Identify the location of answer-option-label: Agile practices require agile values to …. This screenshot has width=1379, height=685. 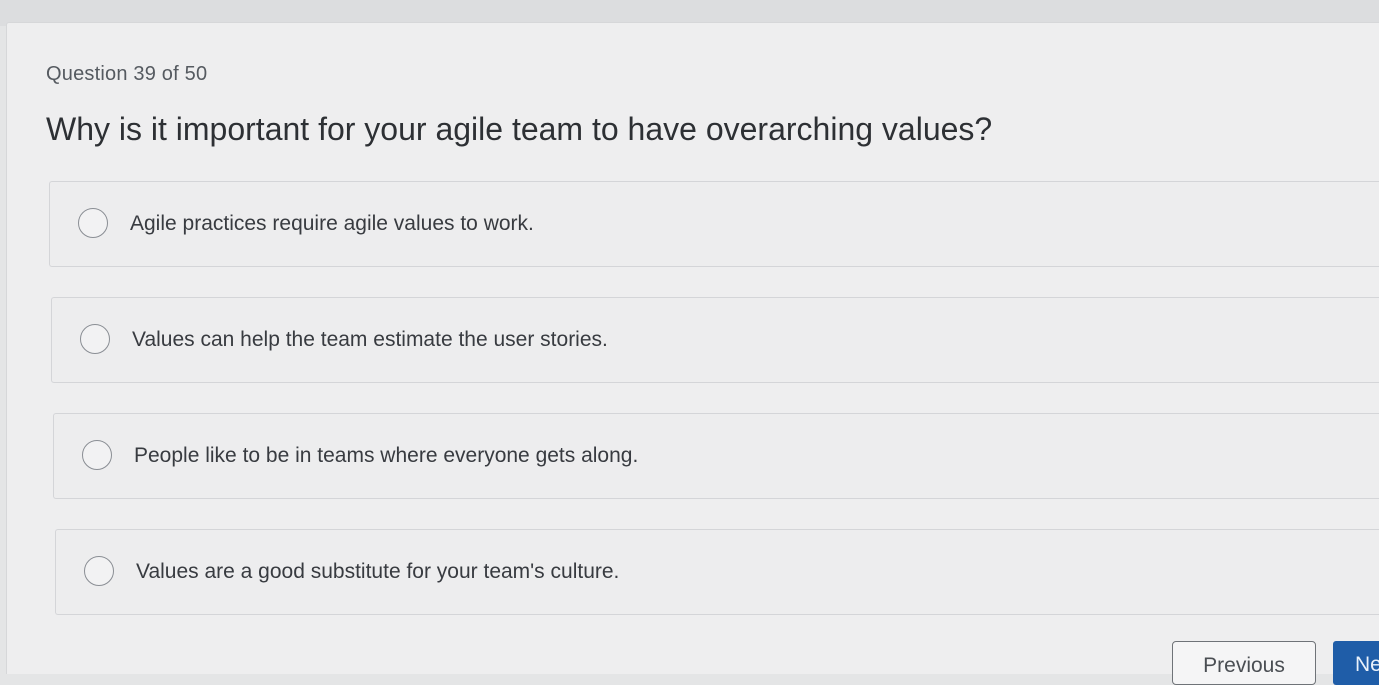
(332, 223).